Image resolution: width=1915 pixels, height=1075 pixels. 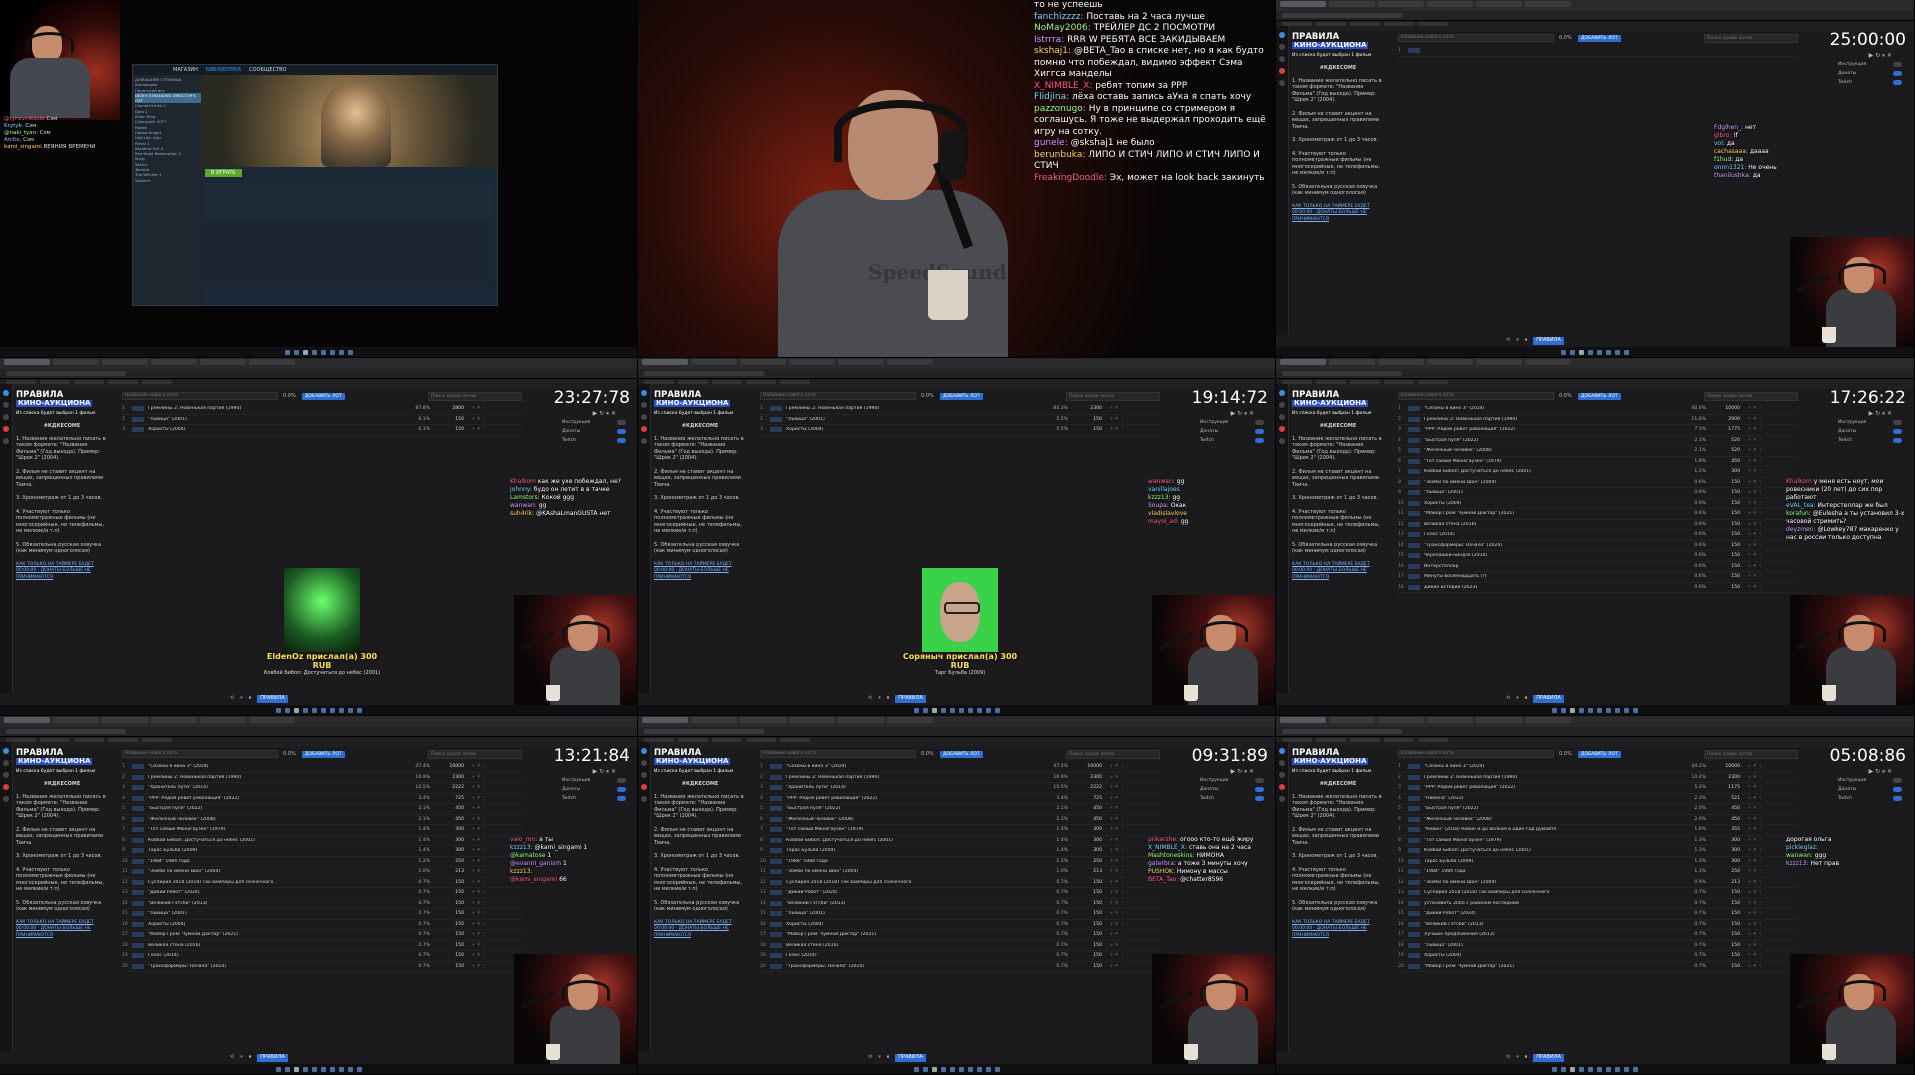 What do you see at coordinates (1751, 754) in the screenshot?
I see `lot-search-input: Поиск среди лотов` at bounding box center [1751, 754].